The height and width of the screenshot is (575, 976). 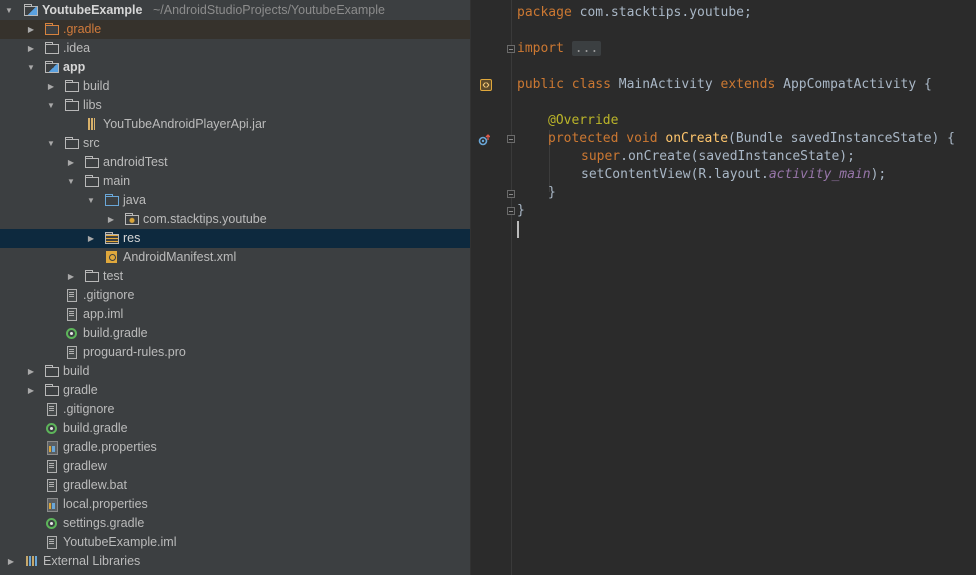 I want to click on tree-row-app-build: ▶ build, so click(x=235, y=86).